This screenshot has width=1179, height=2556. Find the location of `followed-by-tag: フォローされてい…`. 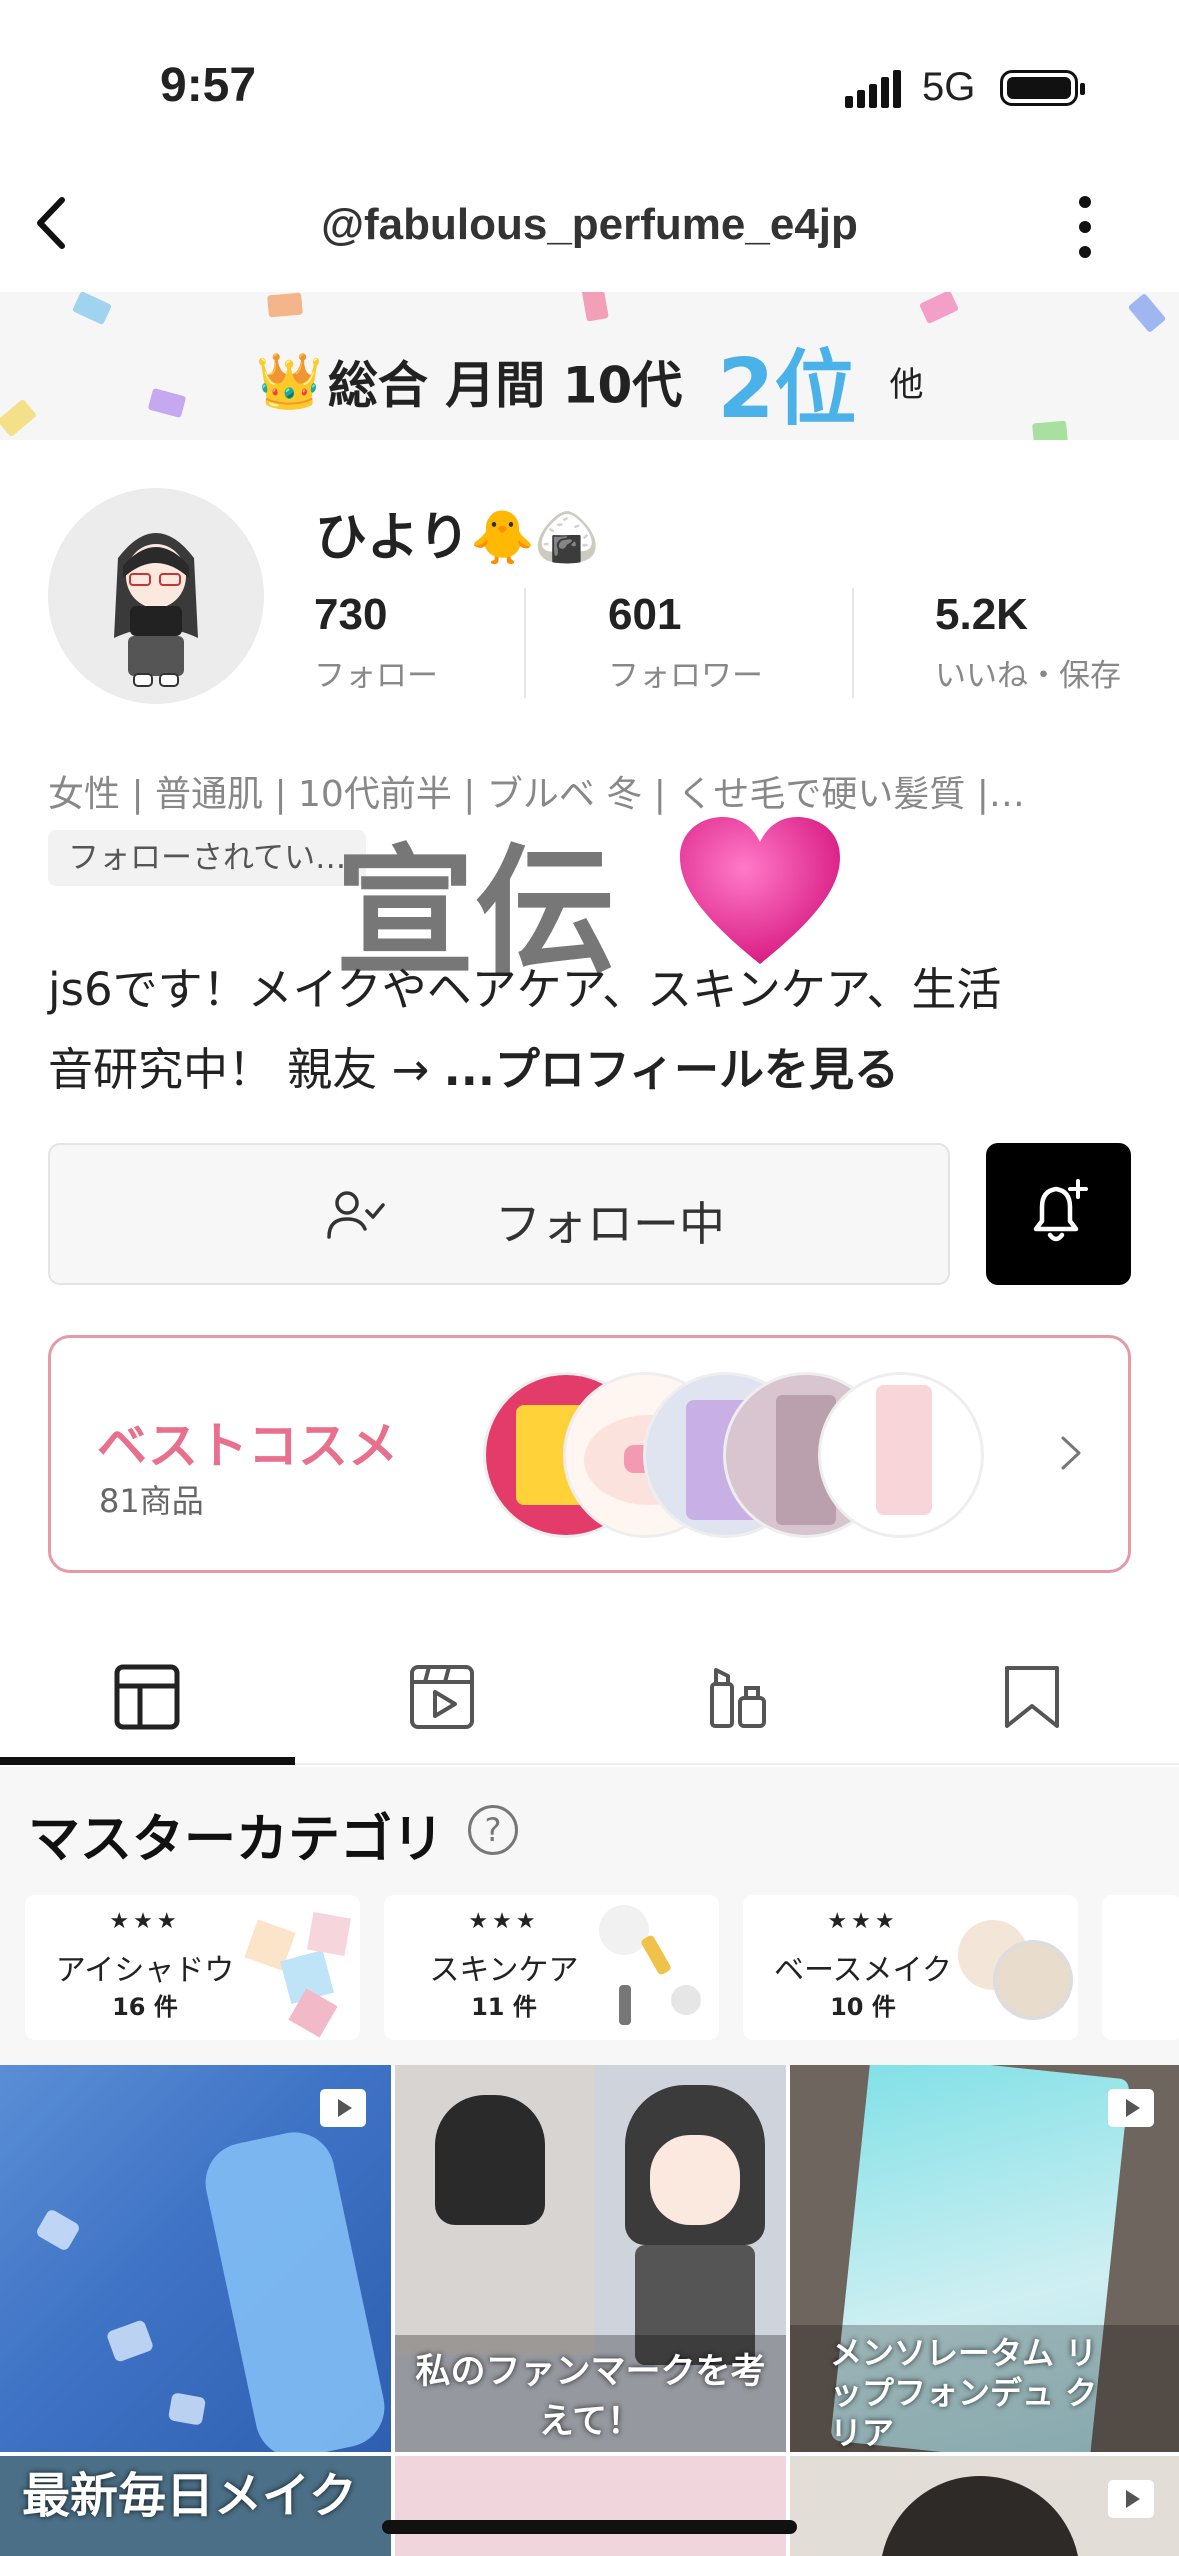

followed-by-tag: フォローされてい… is located at coordinates (207, 858).